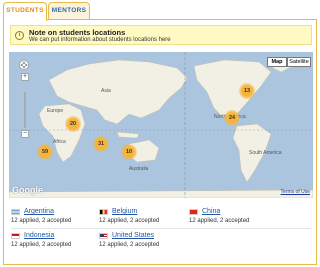 This screenshot has height=267, width=320. I want to click on country-item: China 12 applied, 2 accepted, so click(234, 218).